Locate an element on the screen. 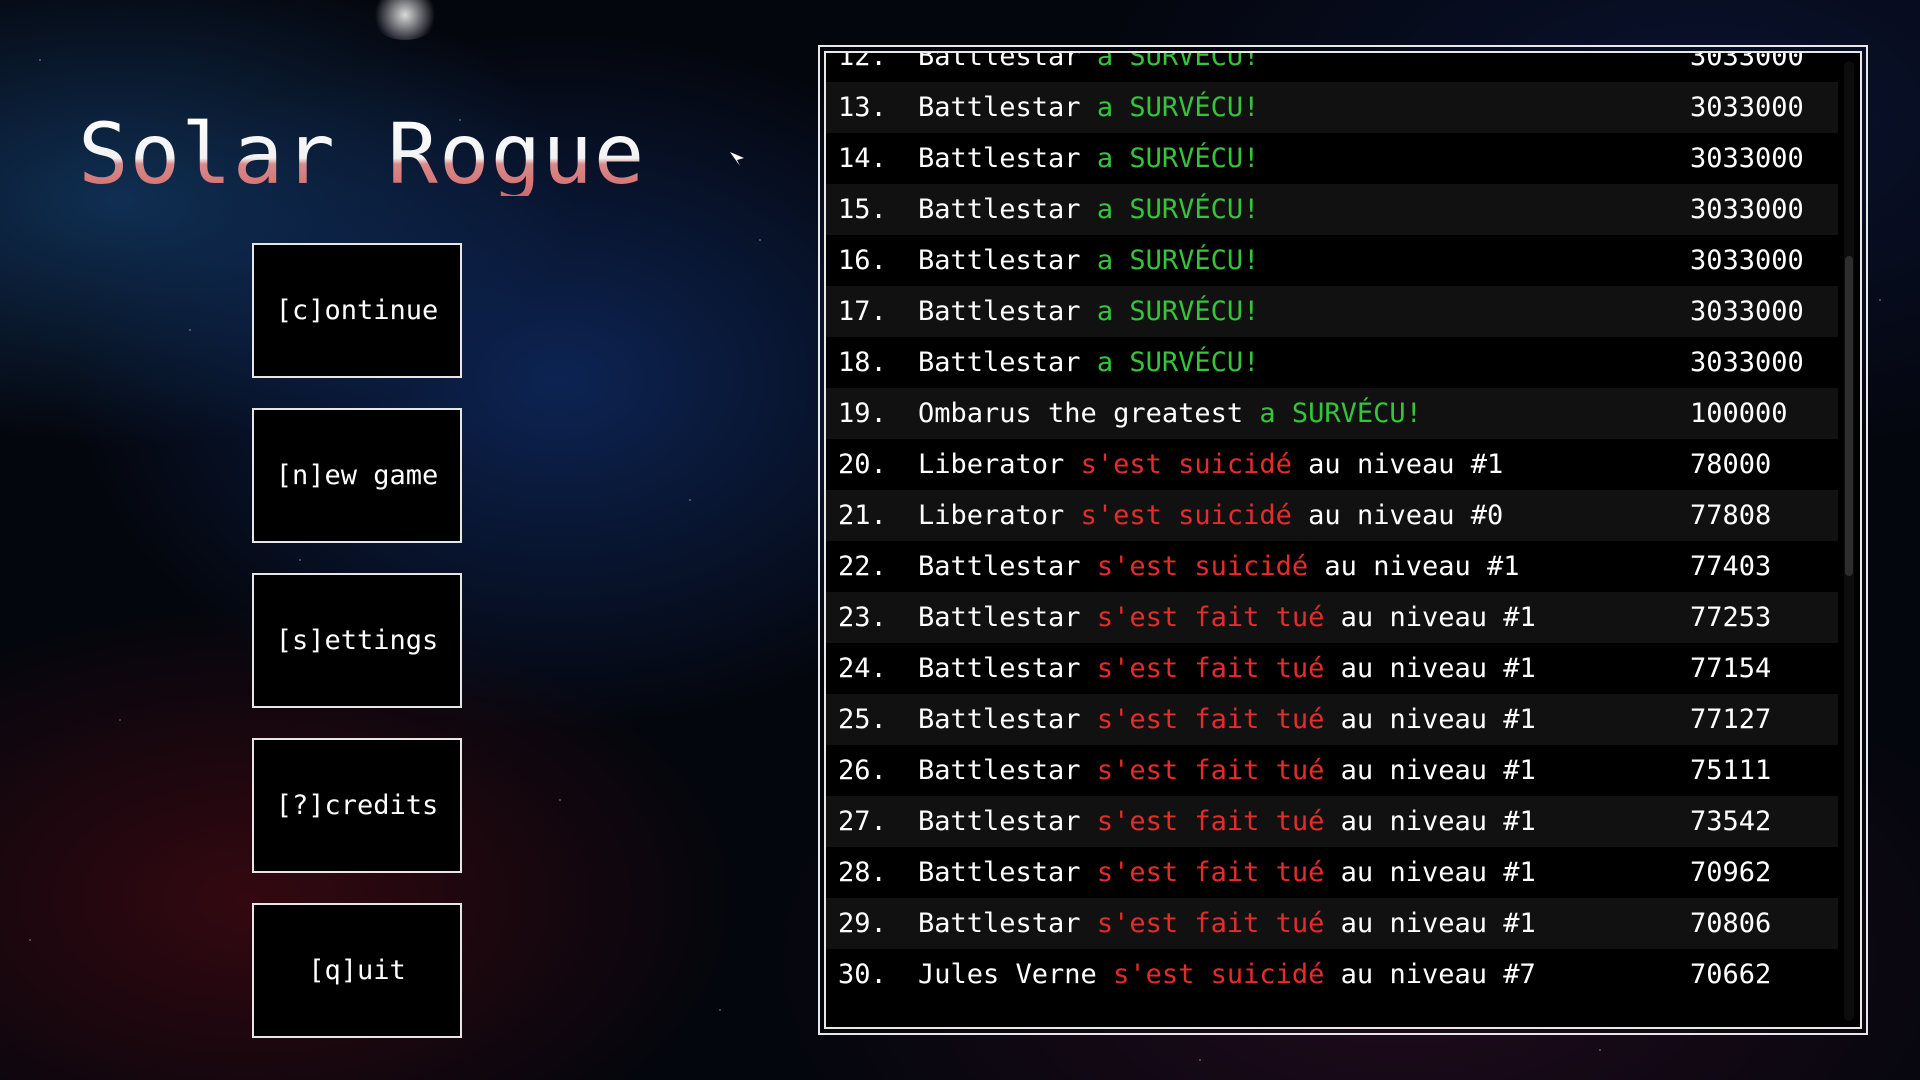 This screenshot has height=1080, width=1920. new-game-button: [n]ew game is located at coordinates (357, 475).